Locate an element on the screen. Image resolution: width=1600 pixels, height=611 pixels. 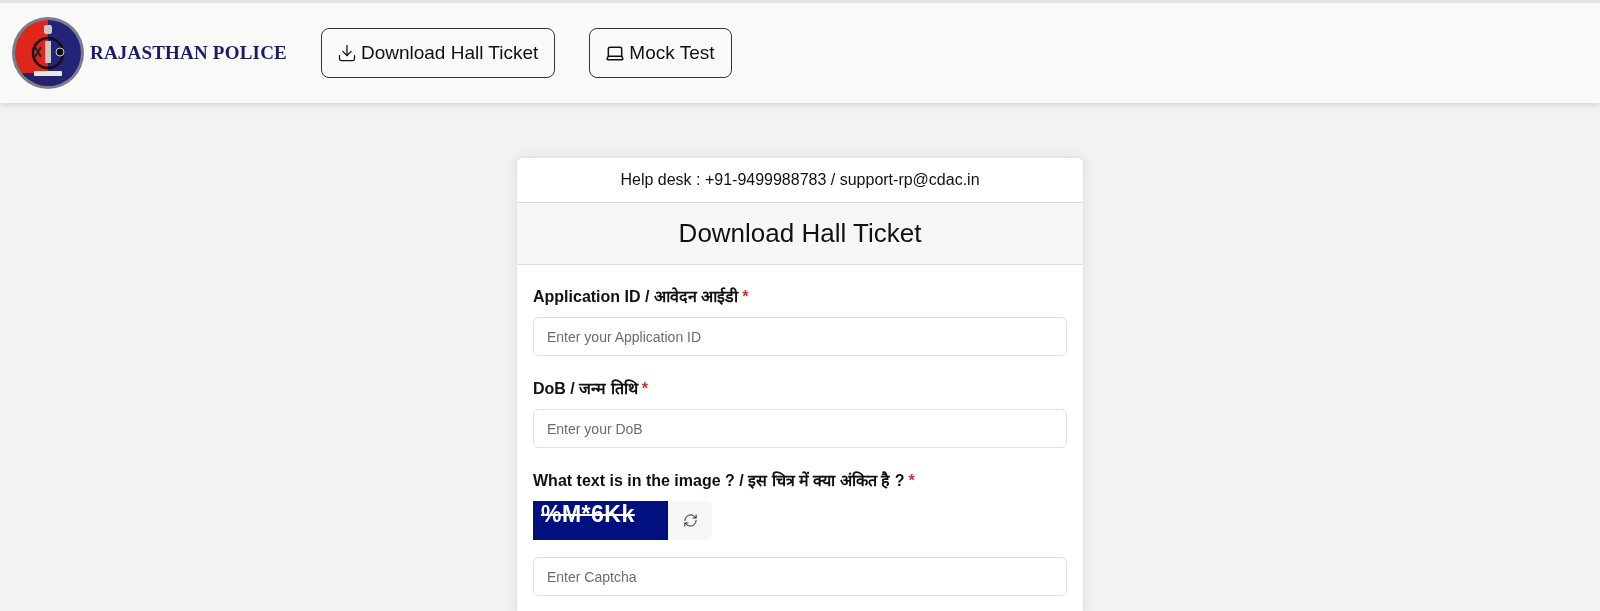
input-field: Enter your Application ID is located at coordinates (800, 336).